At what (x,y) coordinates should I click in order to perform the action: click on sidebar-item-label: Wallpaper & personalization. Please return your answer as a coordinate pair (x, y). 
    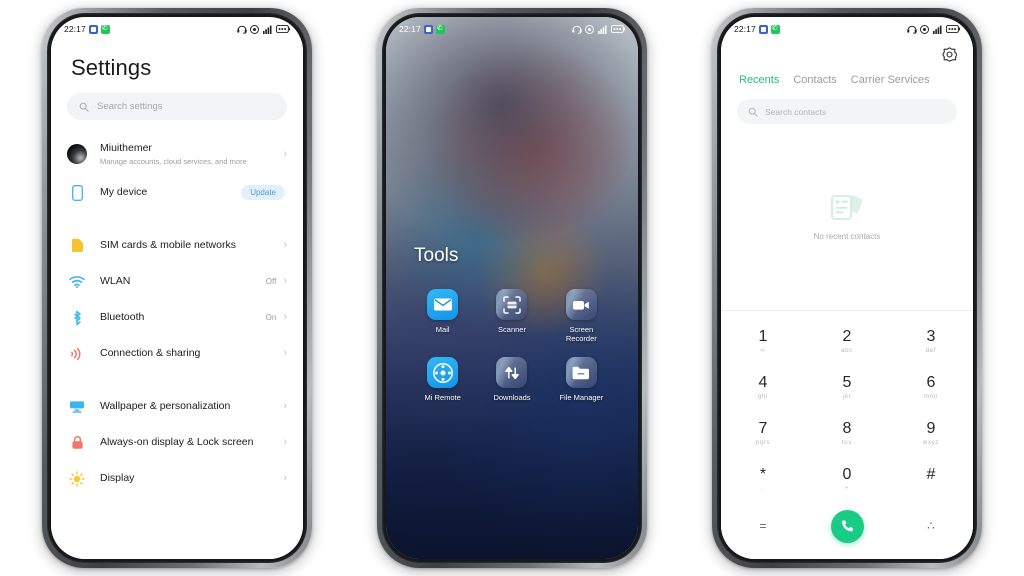
    Looking at the image, I should click on (165, 405).